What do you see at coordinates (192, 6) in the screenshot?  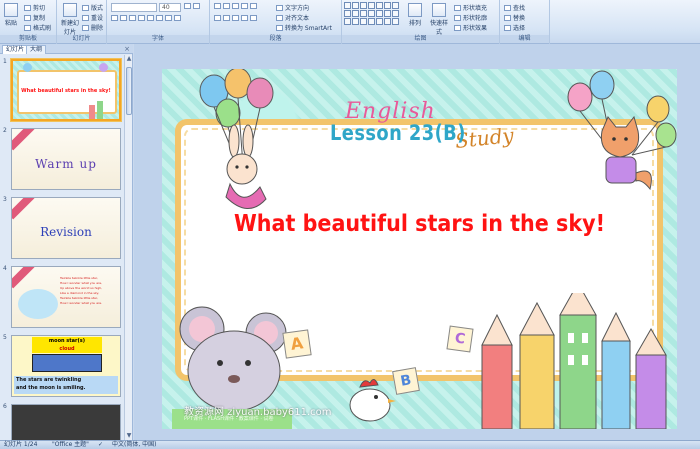 I see `grow-font-button` at bounding box center [192, 6].